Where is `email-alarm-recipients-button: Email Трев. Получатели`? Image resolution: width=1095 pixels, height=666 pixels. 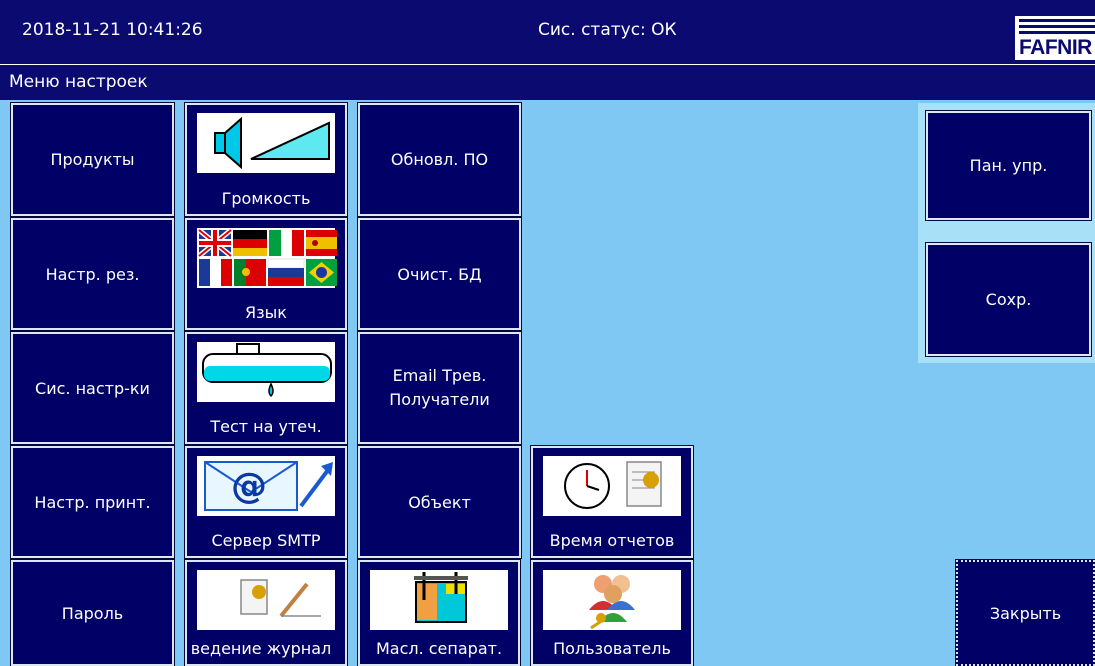
email-alarm-recipients-button: Email Трев. Получатели is located at coordinates (439, 388).